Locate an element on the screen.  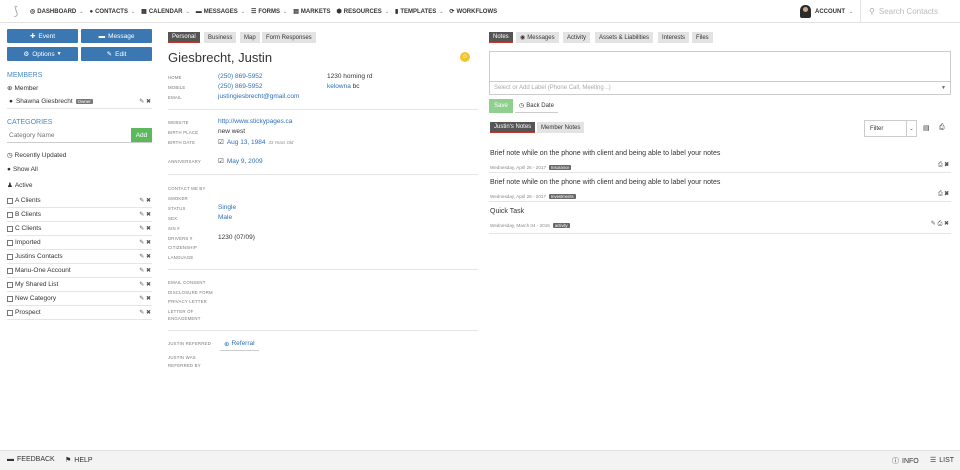
tab-map: Map is located at coordinates (250, 37).